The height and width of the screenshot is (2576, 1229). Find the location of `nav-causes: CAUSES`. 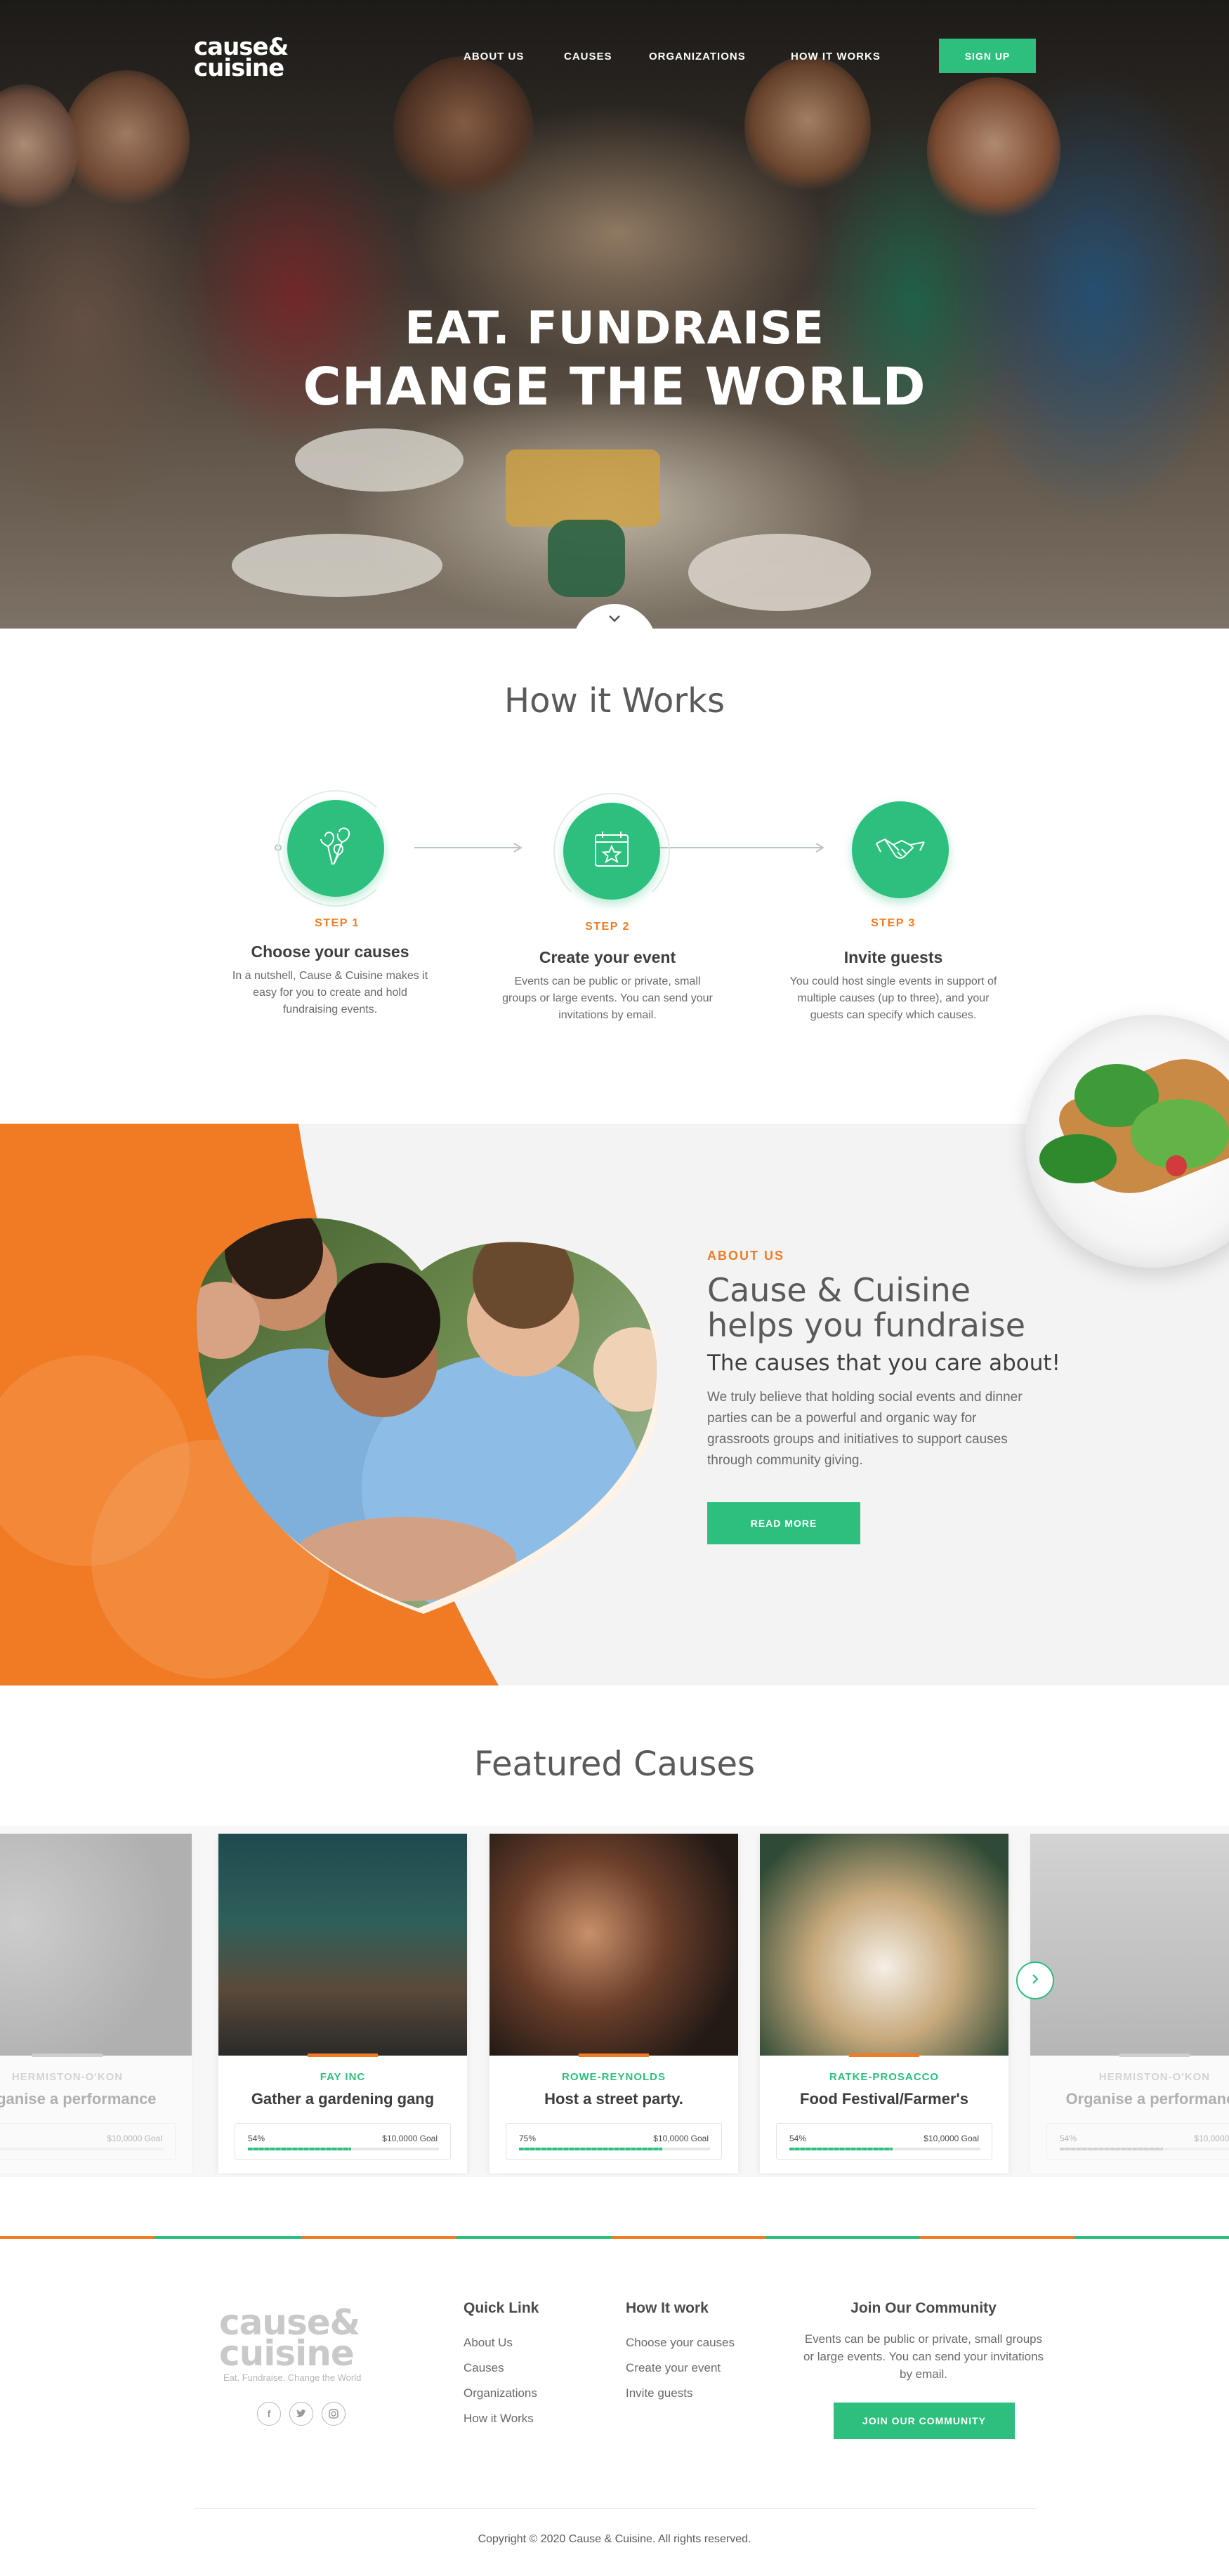

nav-causes: CAUSES is located at coordinates (588, 57).